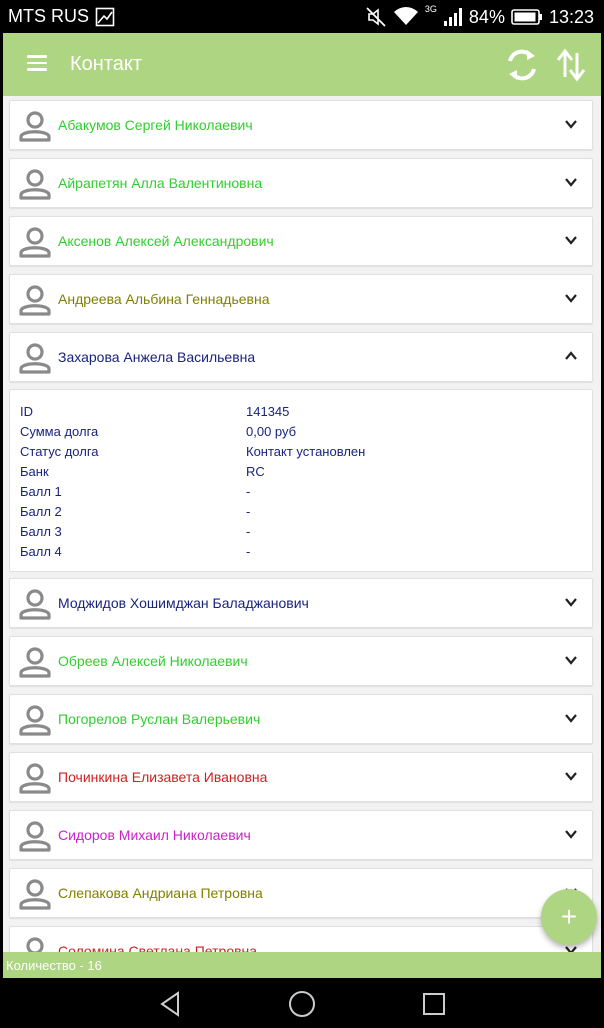 Image resolution: width=604 pixels, height=1028 pixels. Describe the element at coordinates (300, 534) in the screenshot. I see `detail-row: Балл 3 -` at that location.